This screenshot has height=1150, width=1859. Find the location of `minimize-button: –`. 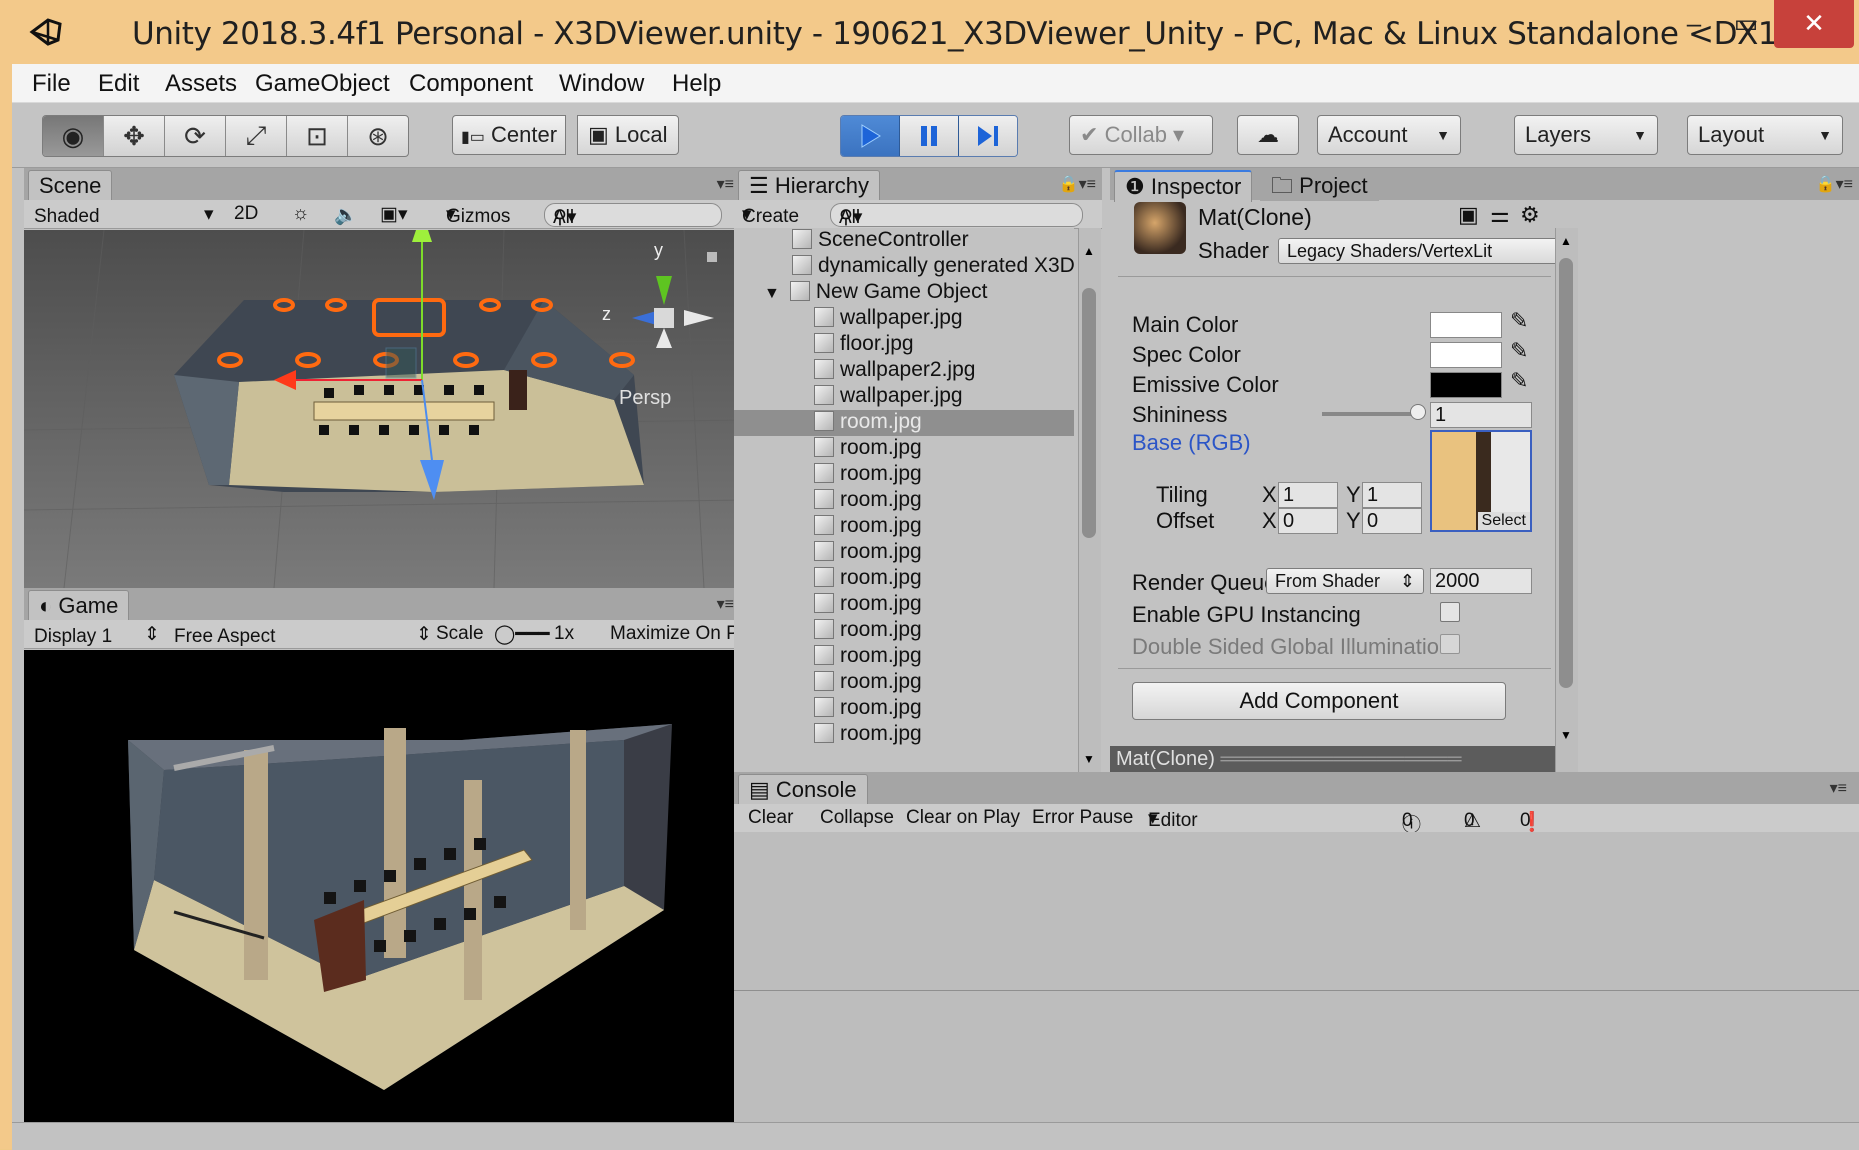

minimize-button: – is located at coordinates (1694, 24).